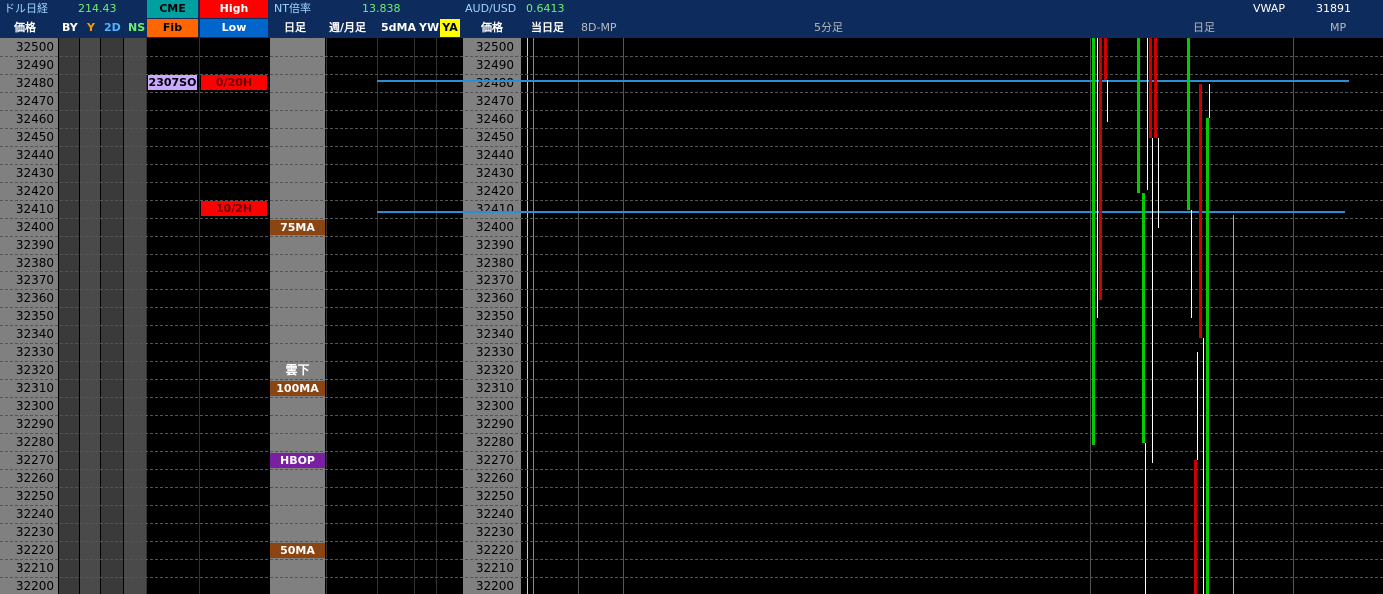 The width and height of the screenshot is (1383, 594). What do you see at coordinates (494, 388) in the screenshot?
I see `price-label-mid: 32310` at bounding box center [494, 388].